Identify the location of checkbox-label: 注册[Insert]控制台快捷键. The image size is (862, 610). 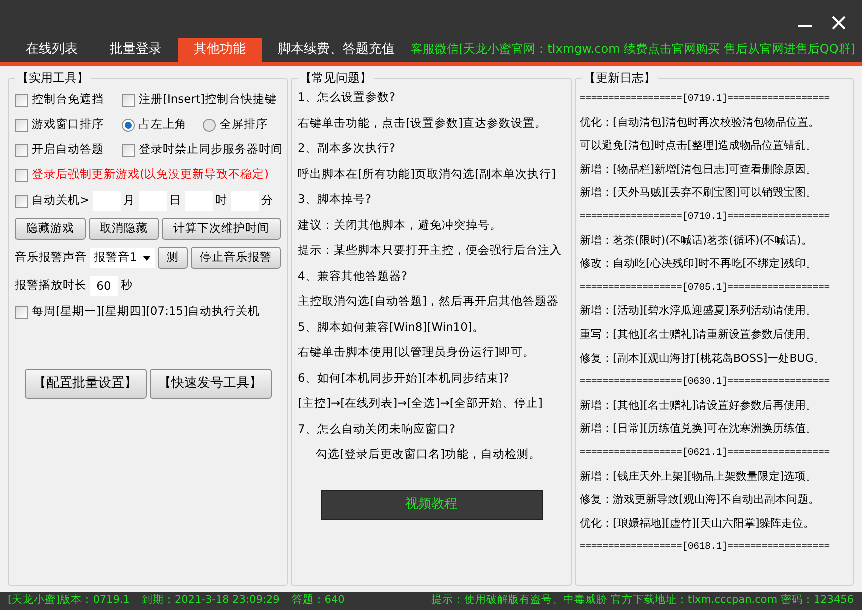
(208, 99).